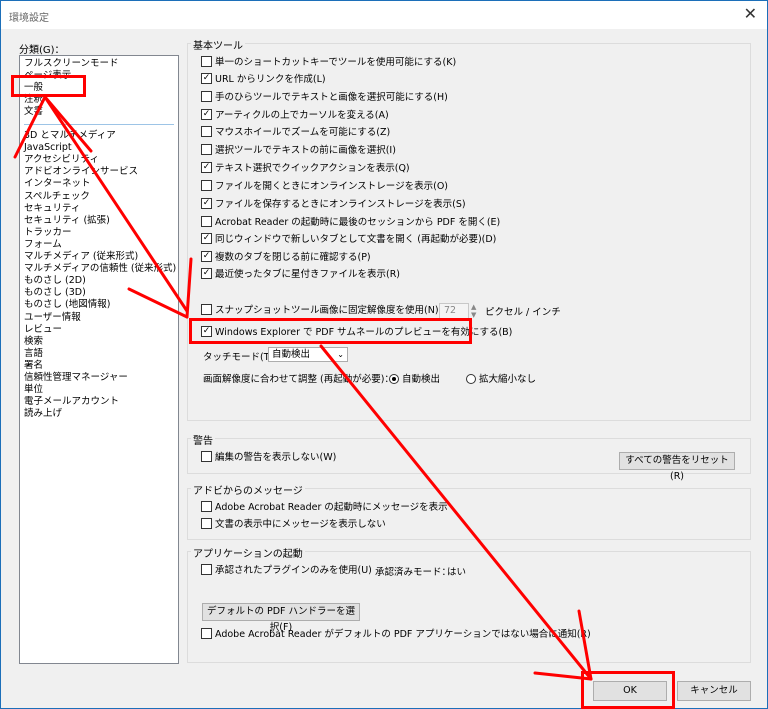 The image size is (768, 709). What do you see at coordinates (116, 204) in the screenshot?
I see `arrow-line-to-general` at bounding box center [116, 204].